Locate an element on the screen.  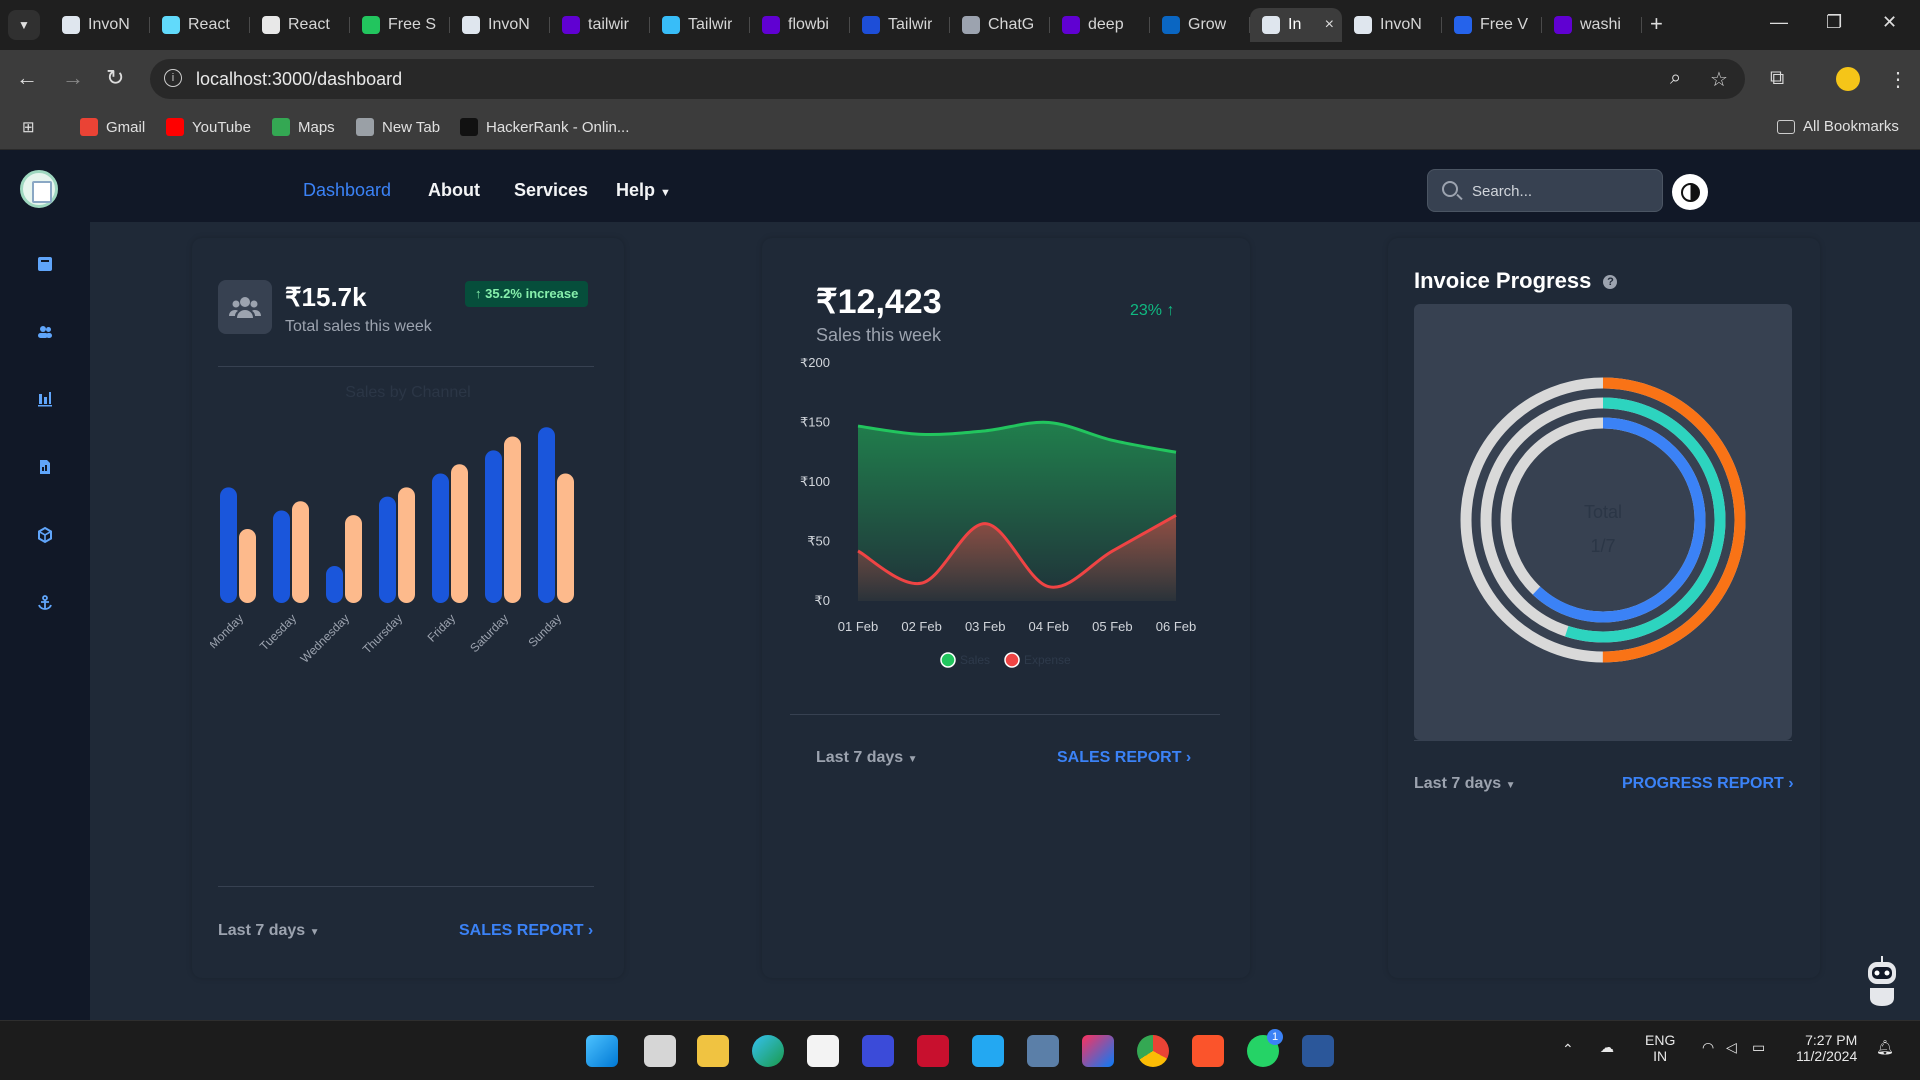
gmail-icon is located at coordinates (89, 127).